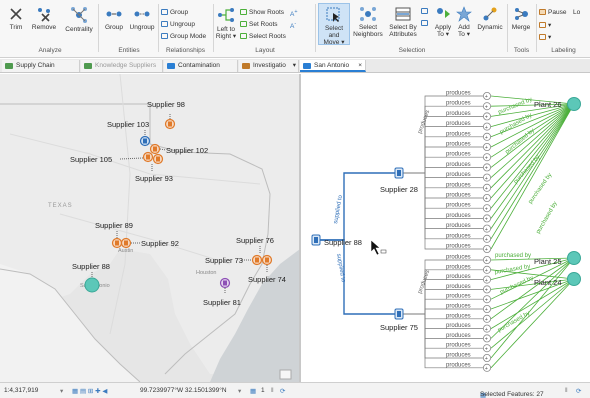  I want to click on map-overview-icon, so click(285, 374).